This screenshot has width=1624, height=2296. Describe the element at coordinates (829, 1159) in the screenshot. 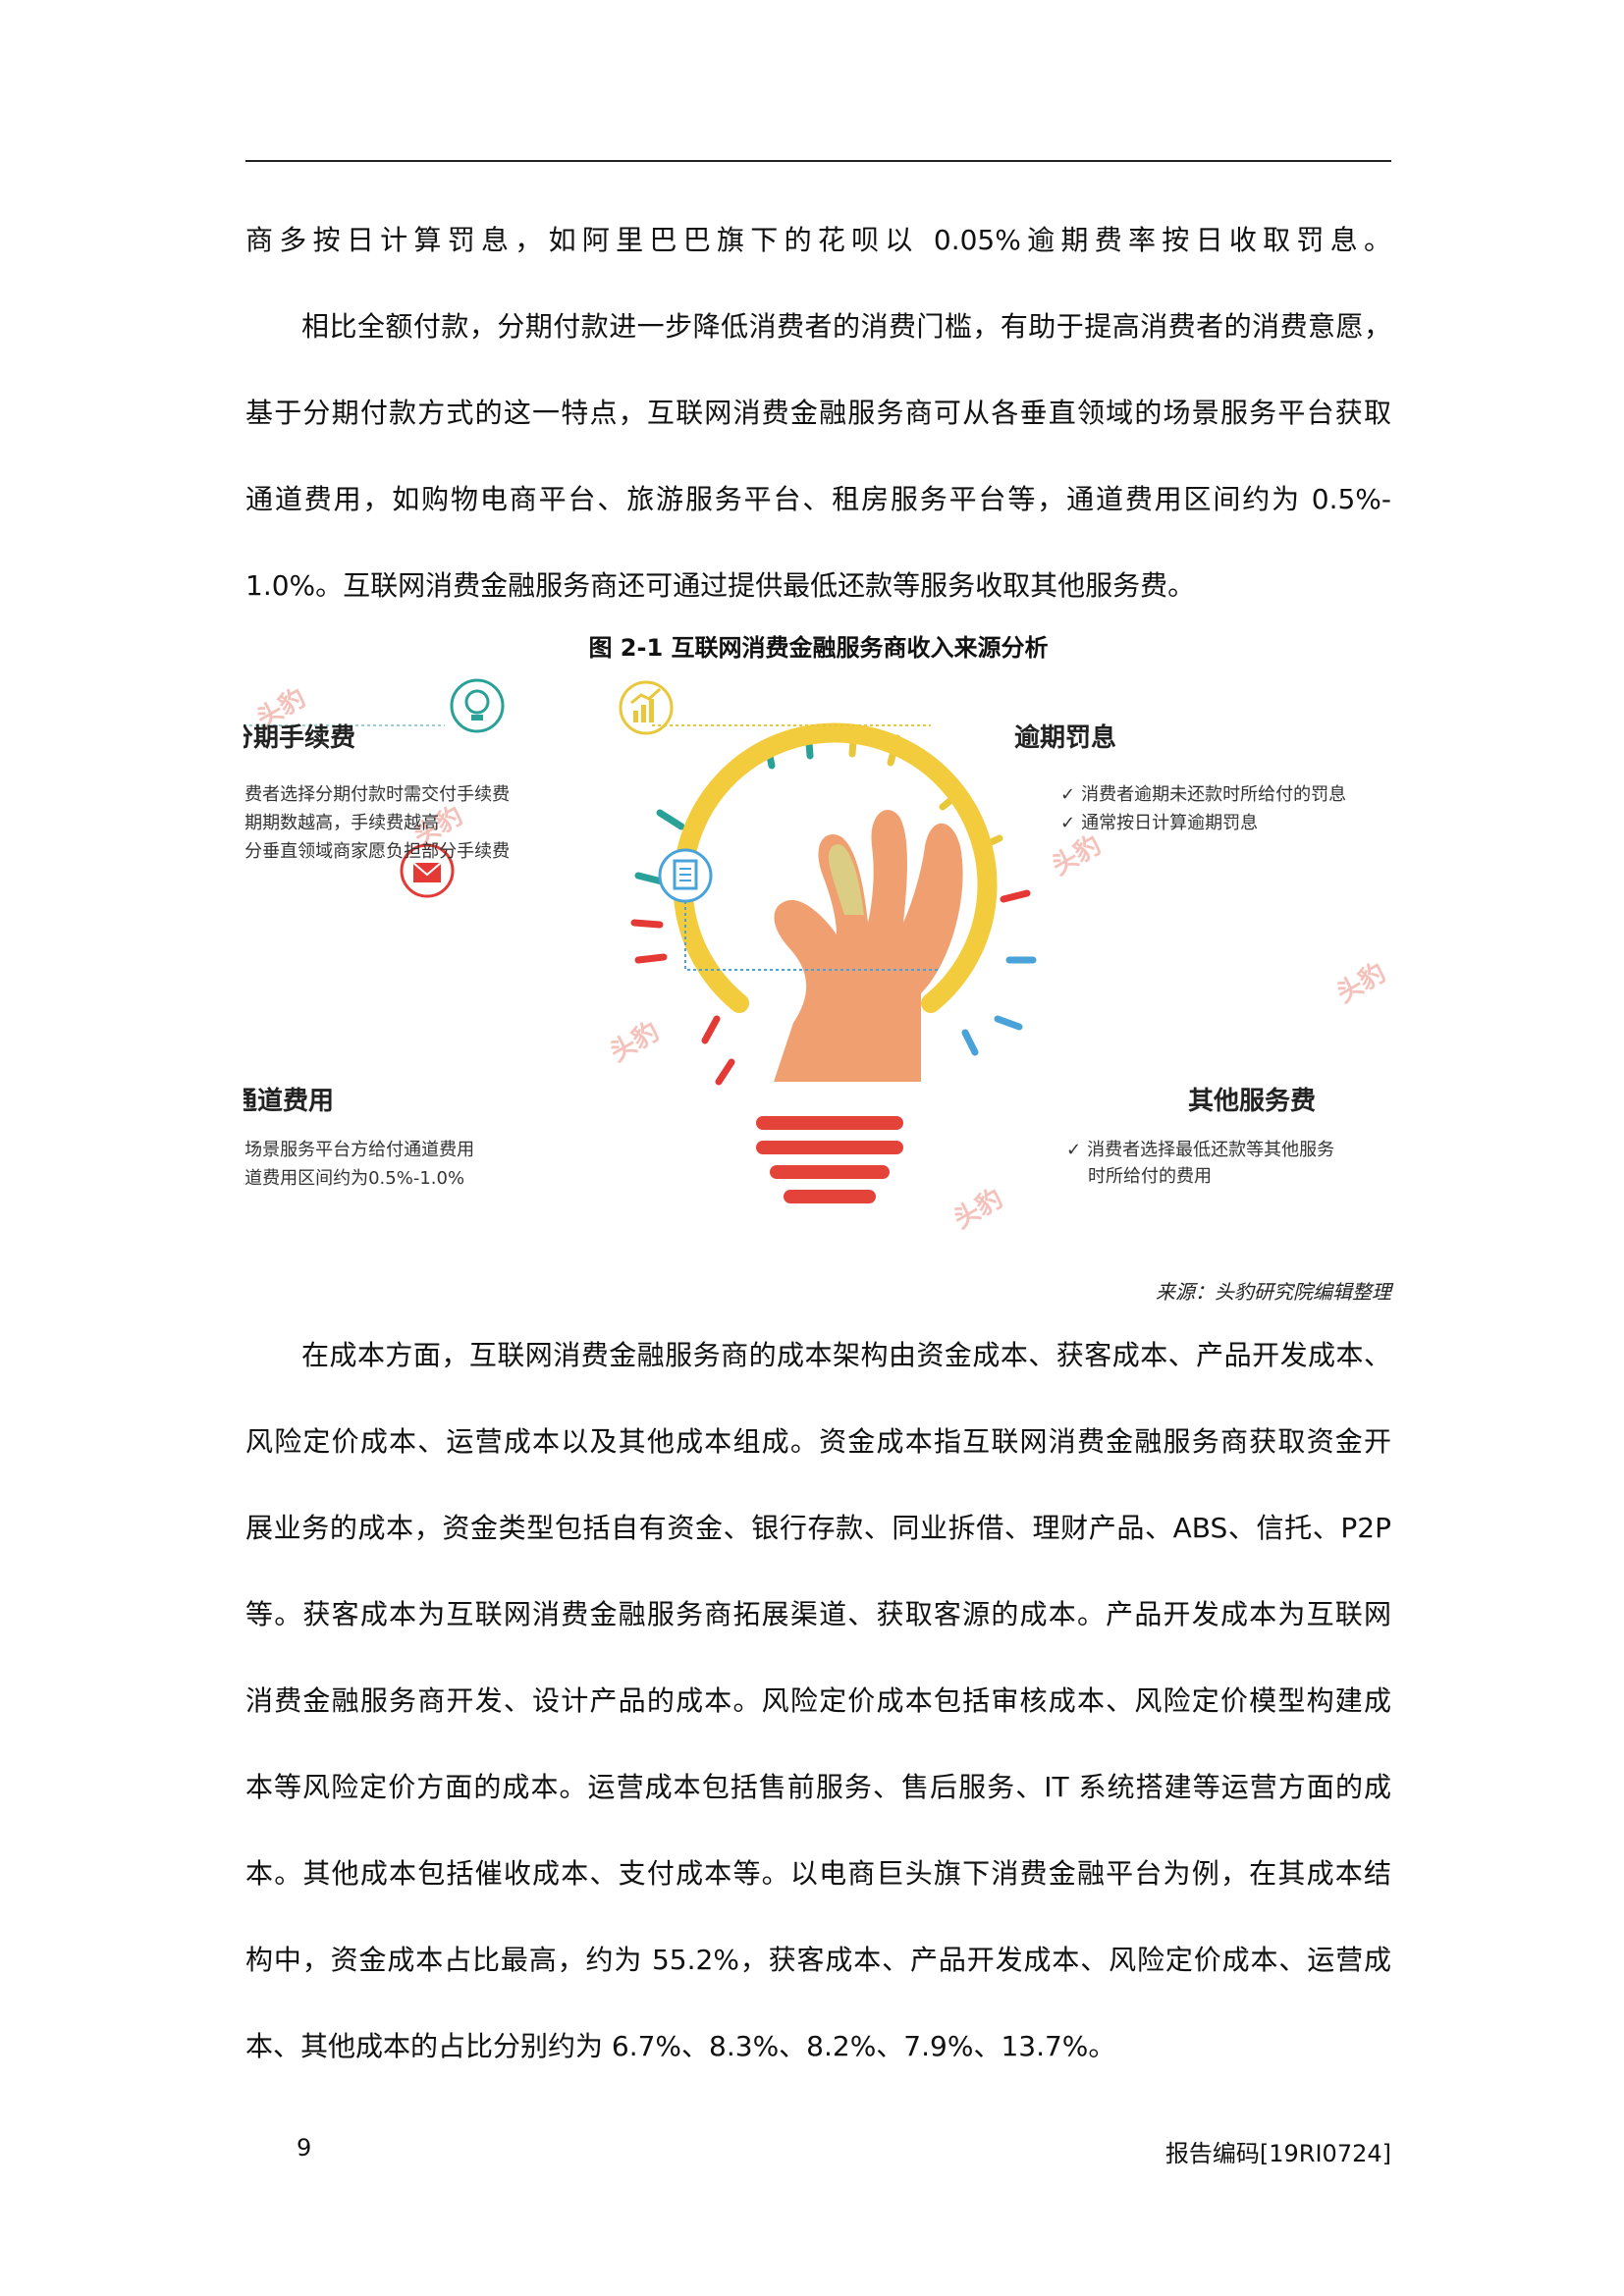

I see `bulb-base` at that location.